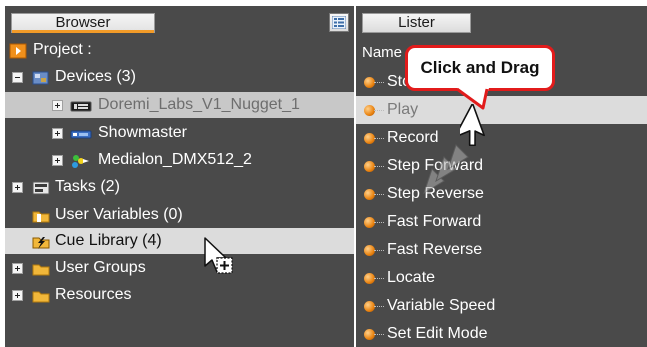 This screenshot has width=647, height=347. Describe the element at coordinates (41, 187) in the screenshot. I see `tasks-icon` at that location.